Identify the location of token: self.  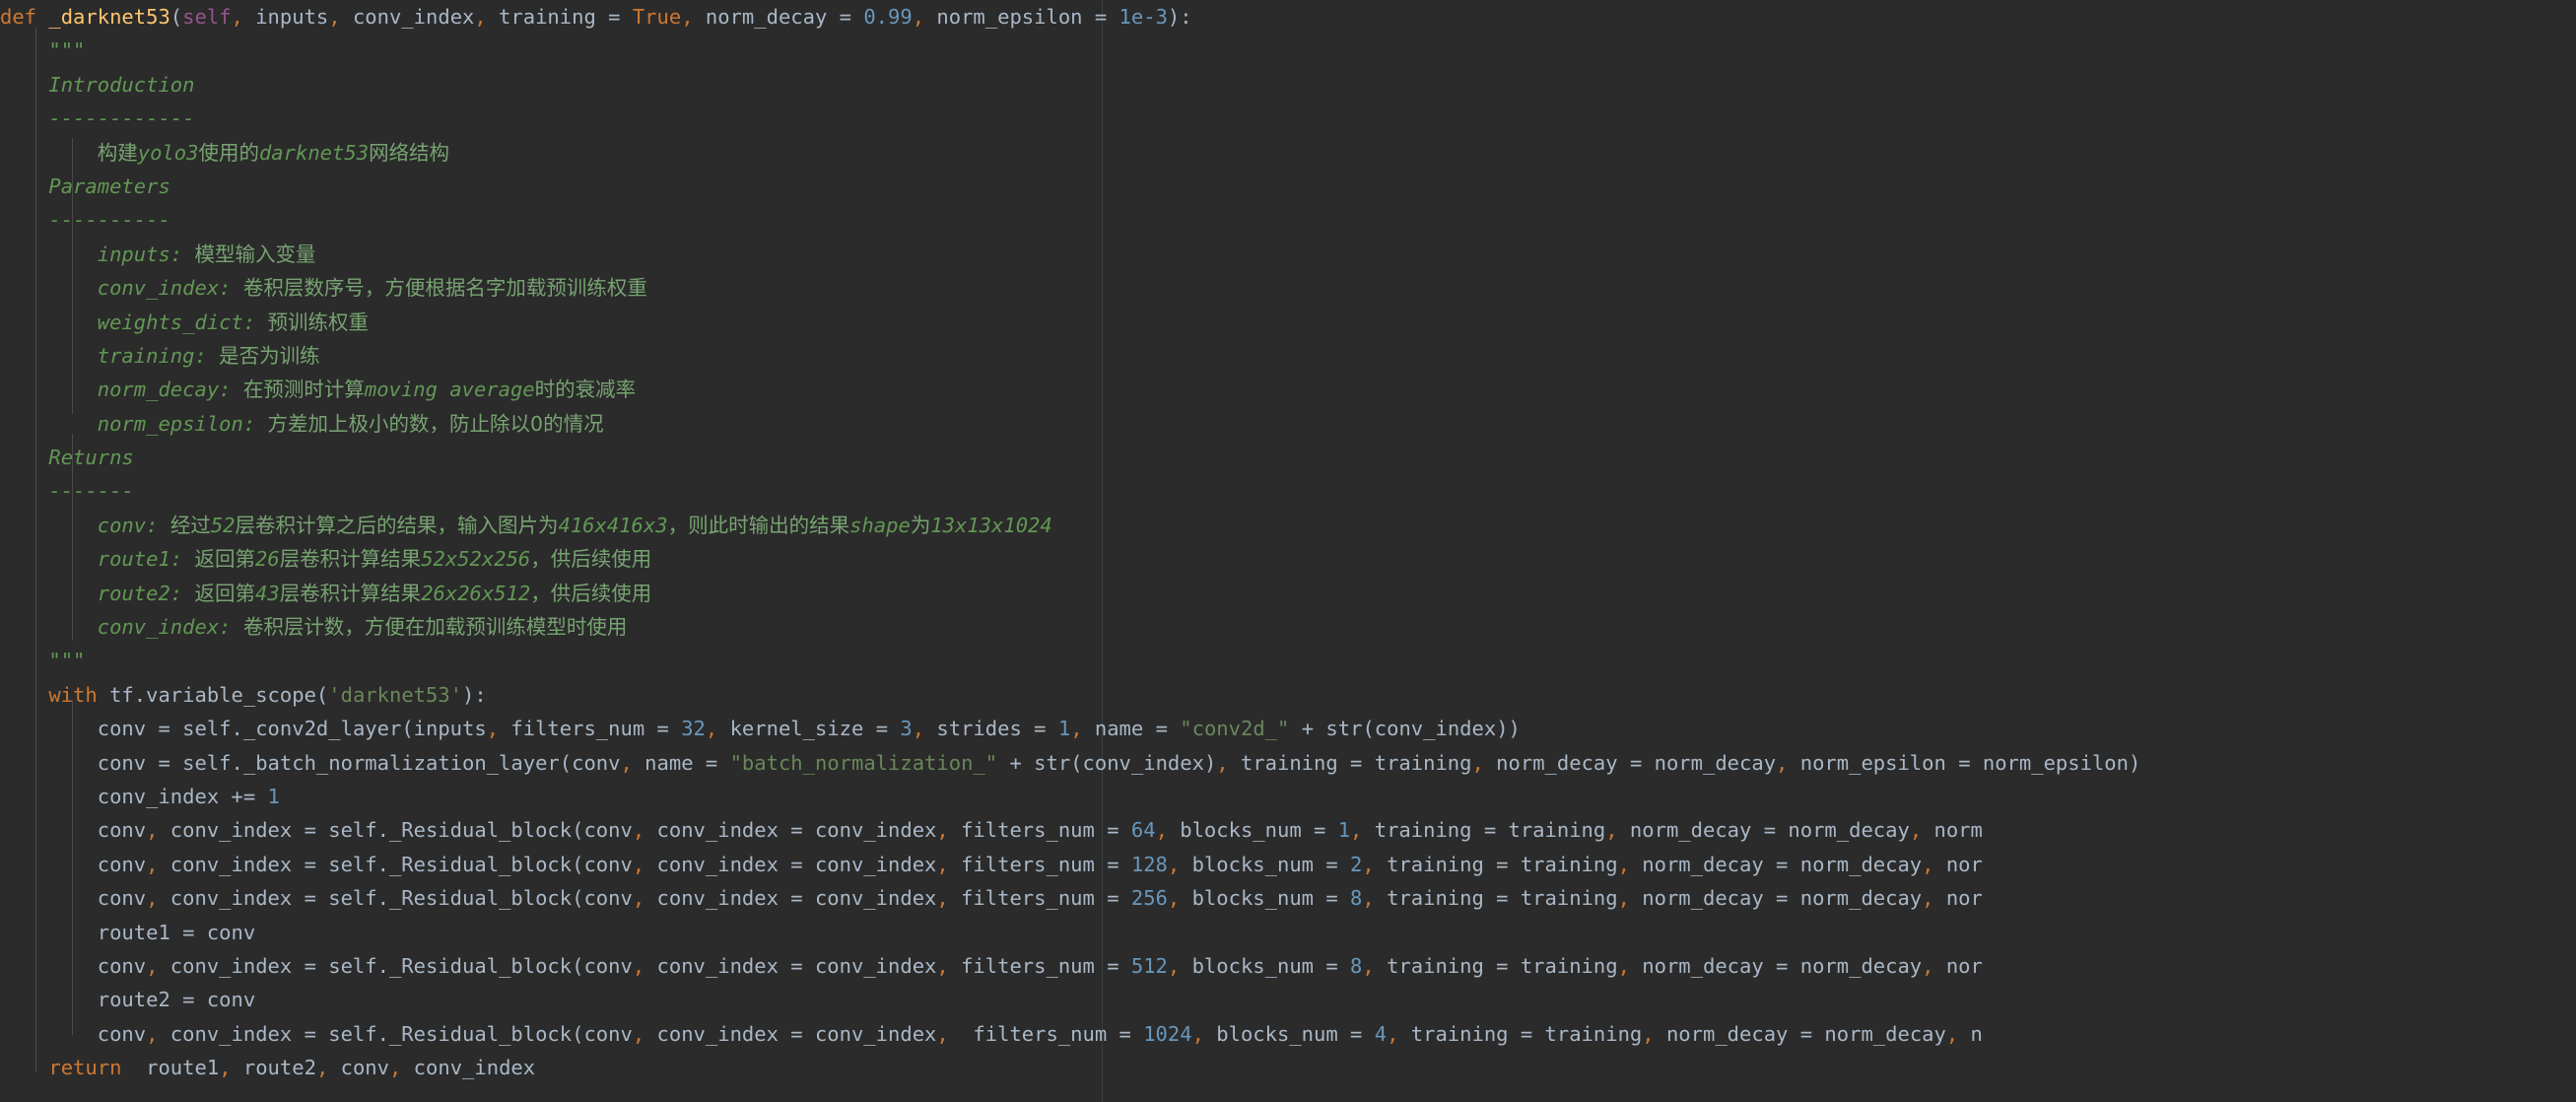
(346, 830).